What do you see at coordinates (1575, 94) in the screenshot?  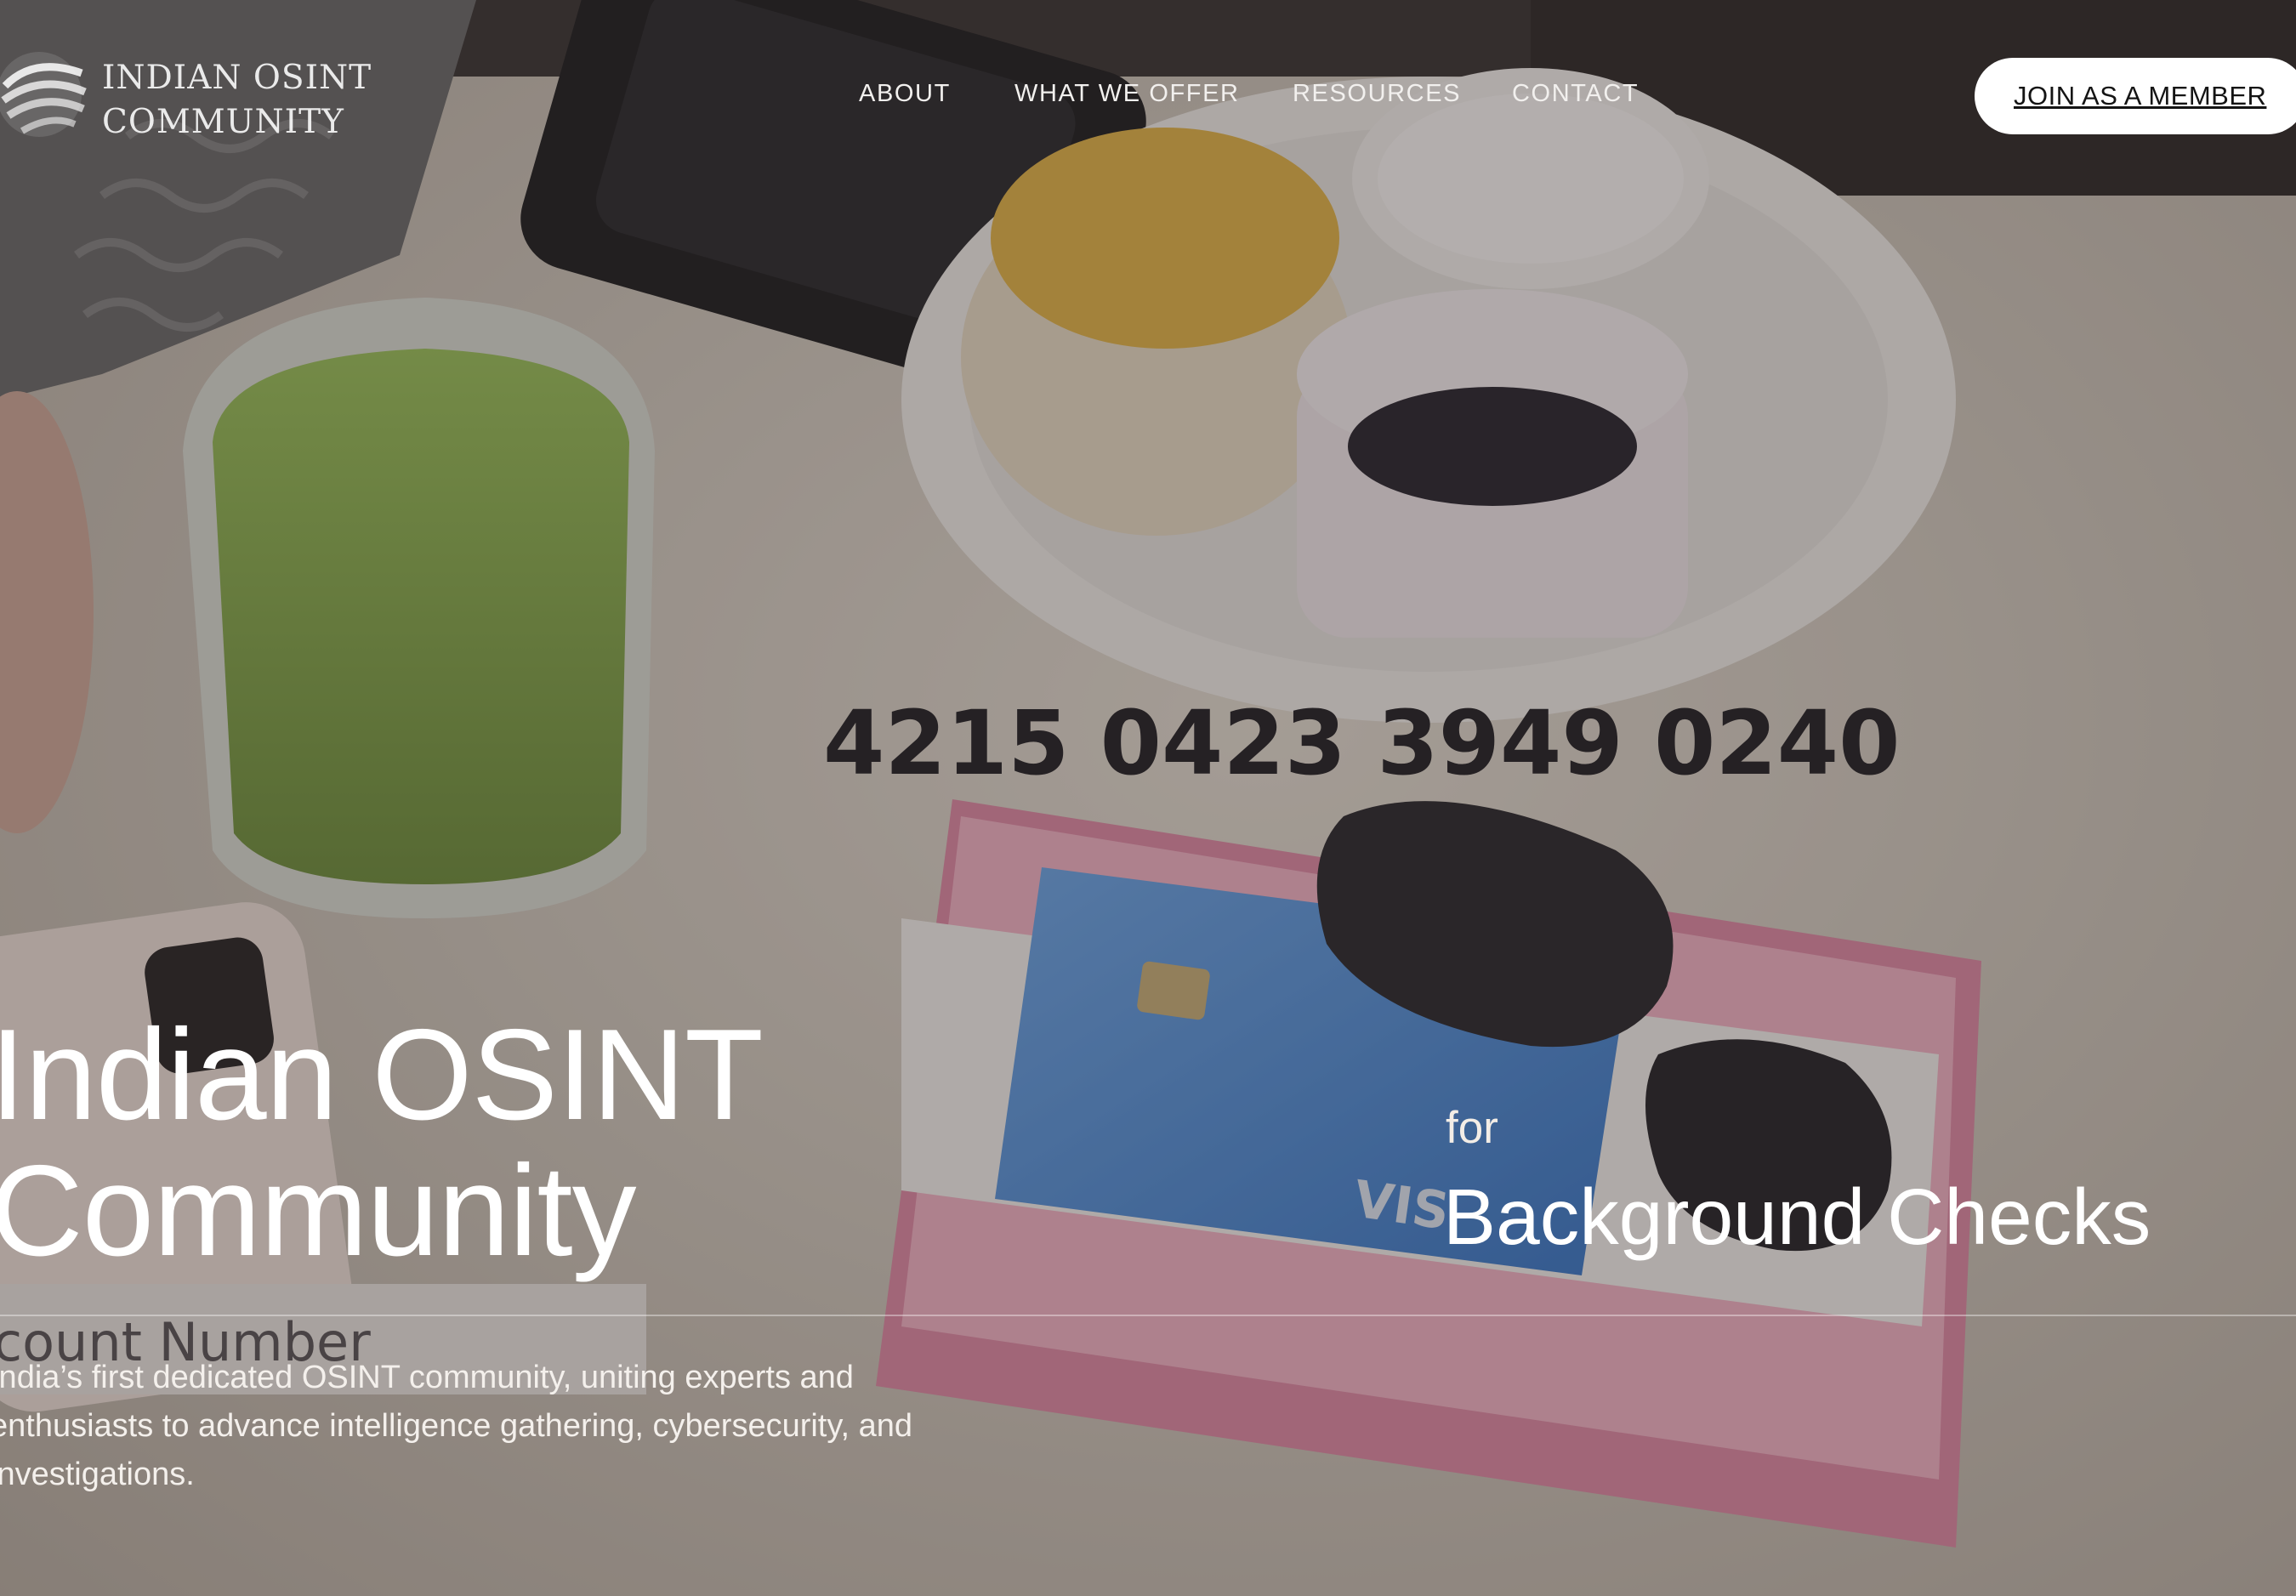 I see `nav-link-contact: CONTACT` at bounding box center [1575, 94].